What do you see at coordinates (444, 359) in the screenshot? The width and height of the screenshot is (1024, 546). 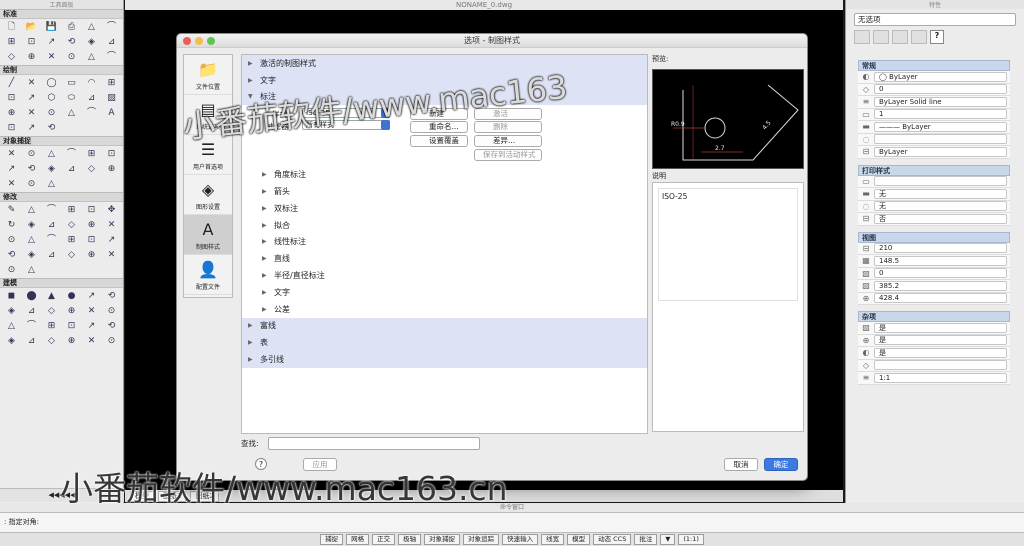 I see `tree-item: ▶ 多引线` at bounding box center [444, 359].